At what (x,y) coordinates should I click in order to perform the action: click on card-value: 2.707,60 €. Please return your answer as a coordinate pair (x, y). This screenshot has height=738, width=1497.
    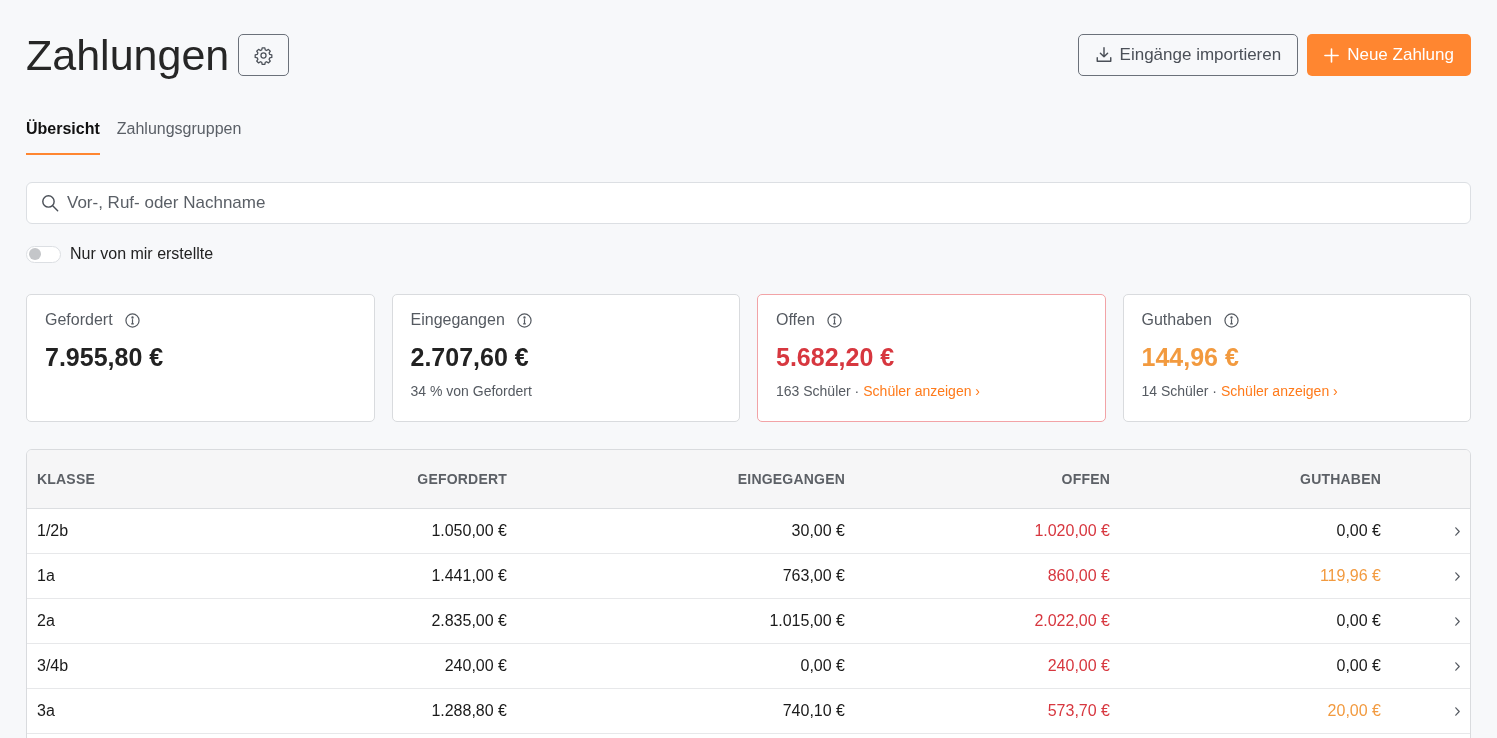
    Looking at the image, I should click on (469, 357).